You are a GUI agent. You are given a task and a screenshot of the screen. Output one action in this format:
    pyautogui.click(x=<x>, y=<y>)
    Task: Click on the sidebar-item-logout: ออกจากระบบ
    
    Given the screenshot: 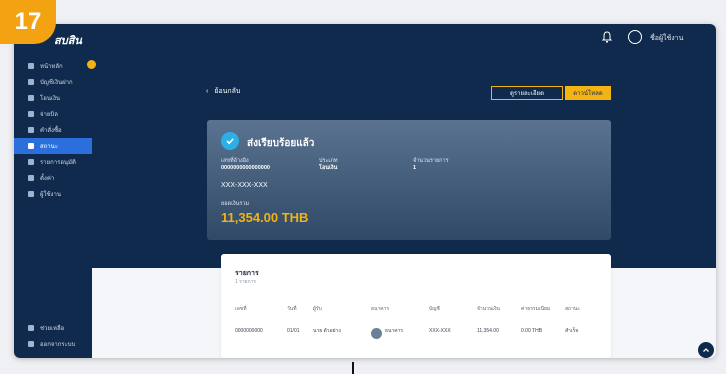 What is the action you would take?
    pyautogui.click(x=53, y=344)
    